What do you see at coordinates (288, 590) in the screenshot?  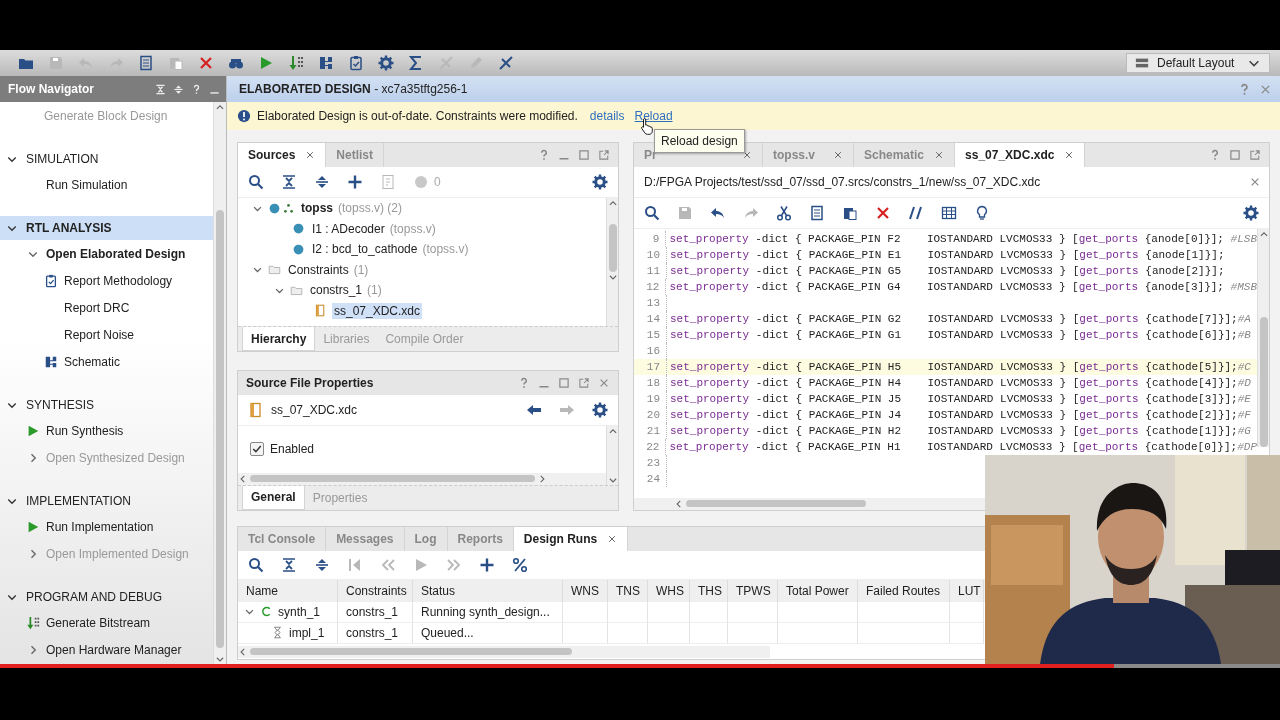 I see `column-header: Name` at bounding box center [288, 590].